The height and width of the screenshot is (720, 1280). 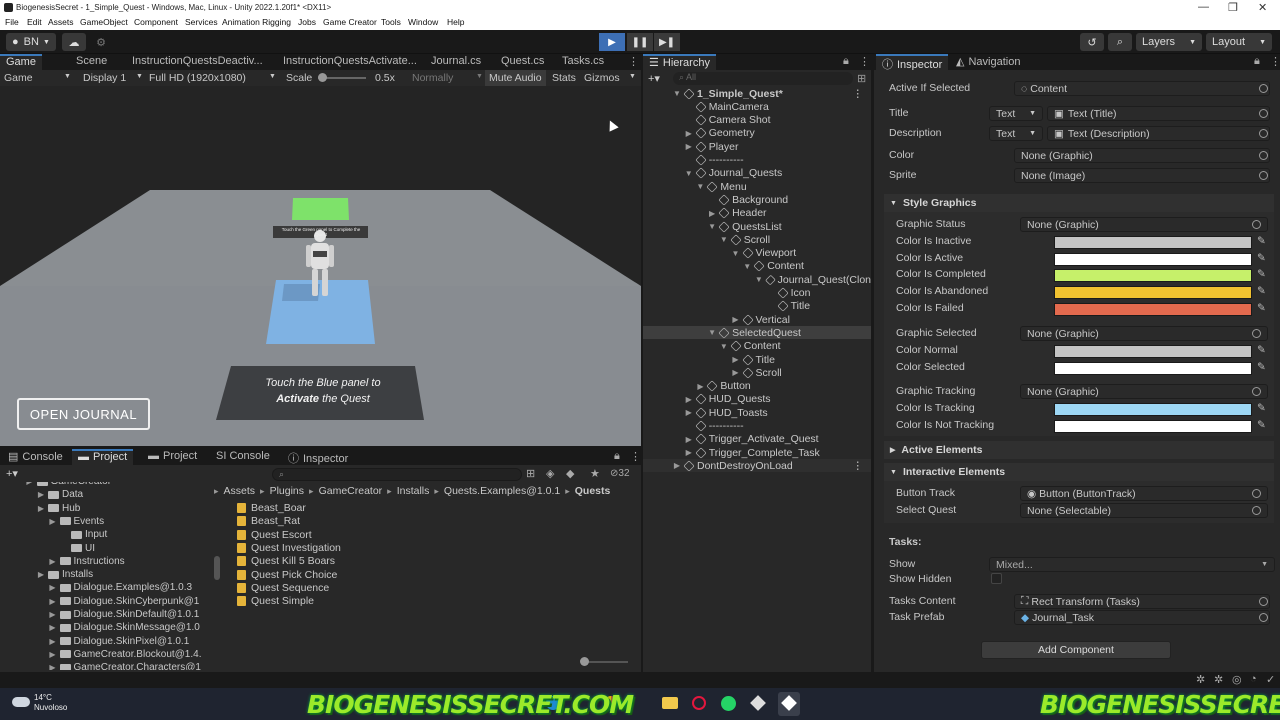 What do you see at coordinates (757, 93) in the screenshot?
I see `hierarchy-row: ▼ 1_Simple_Quest* ⋮` at bounding box center [757, 93].